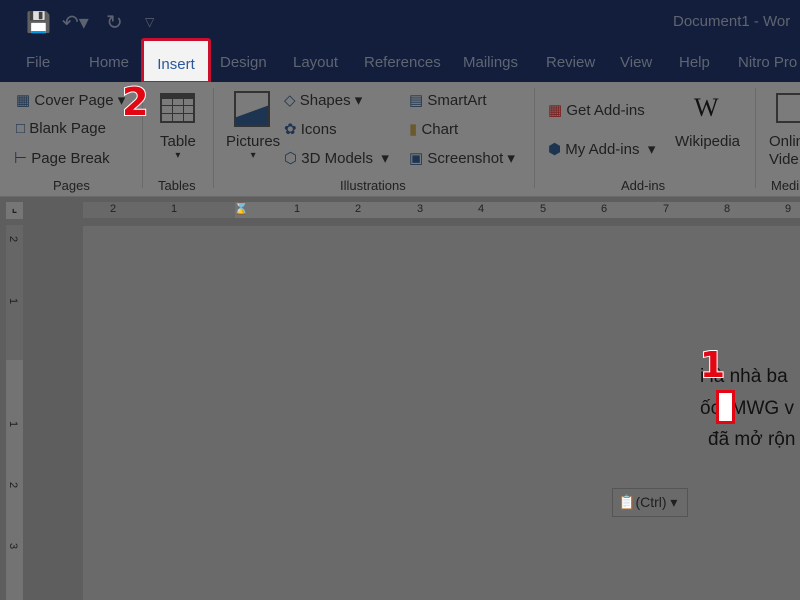 The width and height of the screenshot is (800, 600). Describe the element at coordinates (71, 185) in the screenshot. I see `group-label-pages: Pages` at that location.